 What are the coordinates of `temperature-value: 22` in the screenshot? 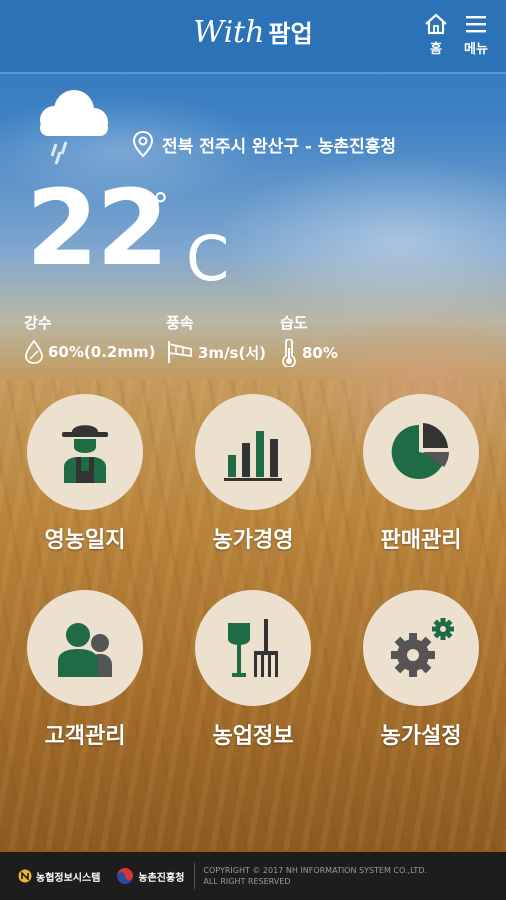 It's located at (97, 228).